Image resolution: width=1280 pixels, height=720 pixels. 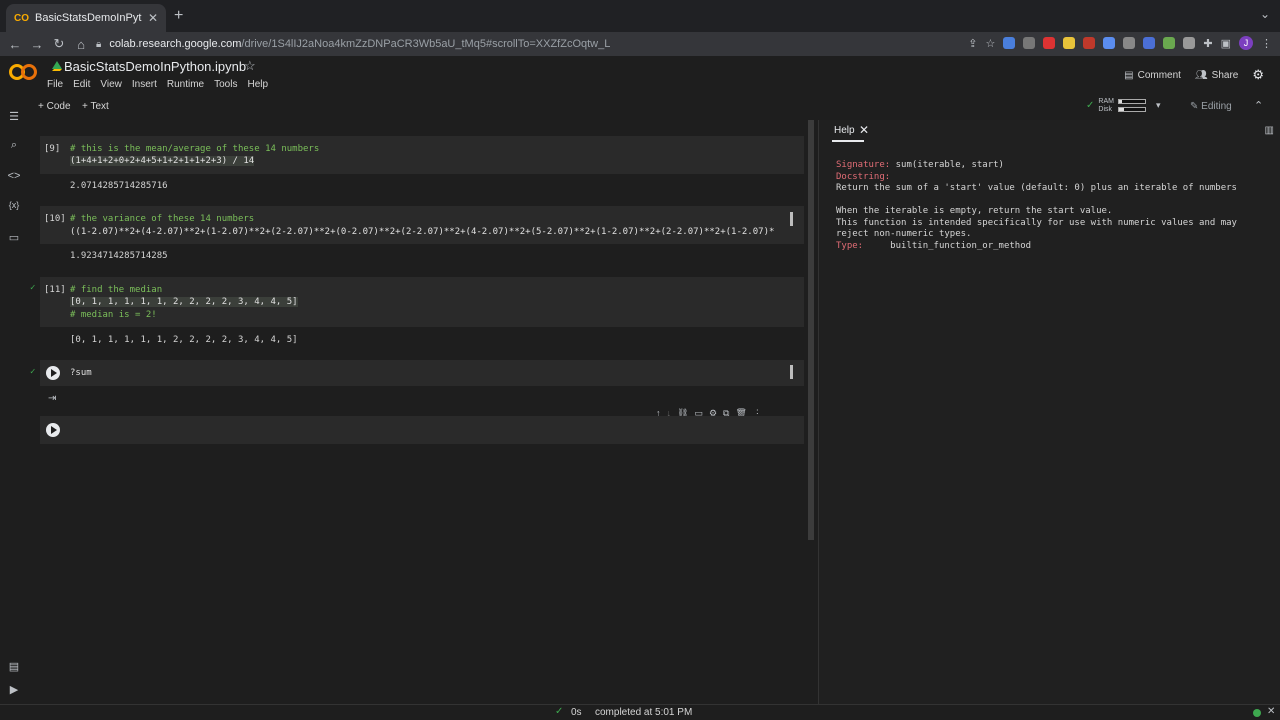 I want to click on code-cell-empty, so click(x=422, y=430).